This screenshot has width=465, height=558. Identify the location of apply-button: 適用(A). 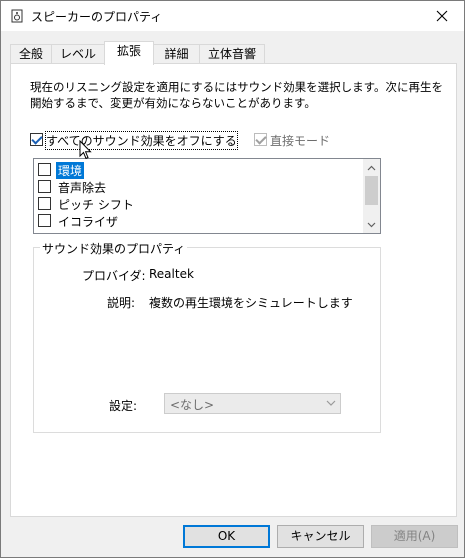
(414, 536).